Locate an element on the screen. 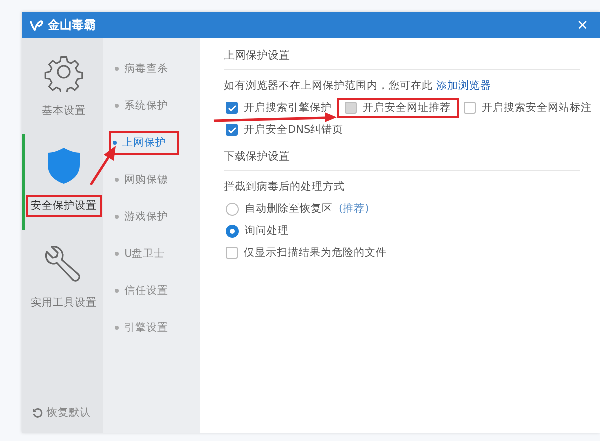 This screenshot has height=441, width=600. option-label: 自动删除至恢复区 is located at coordinates (289, 209).